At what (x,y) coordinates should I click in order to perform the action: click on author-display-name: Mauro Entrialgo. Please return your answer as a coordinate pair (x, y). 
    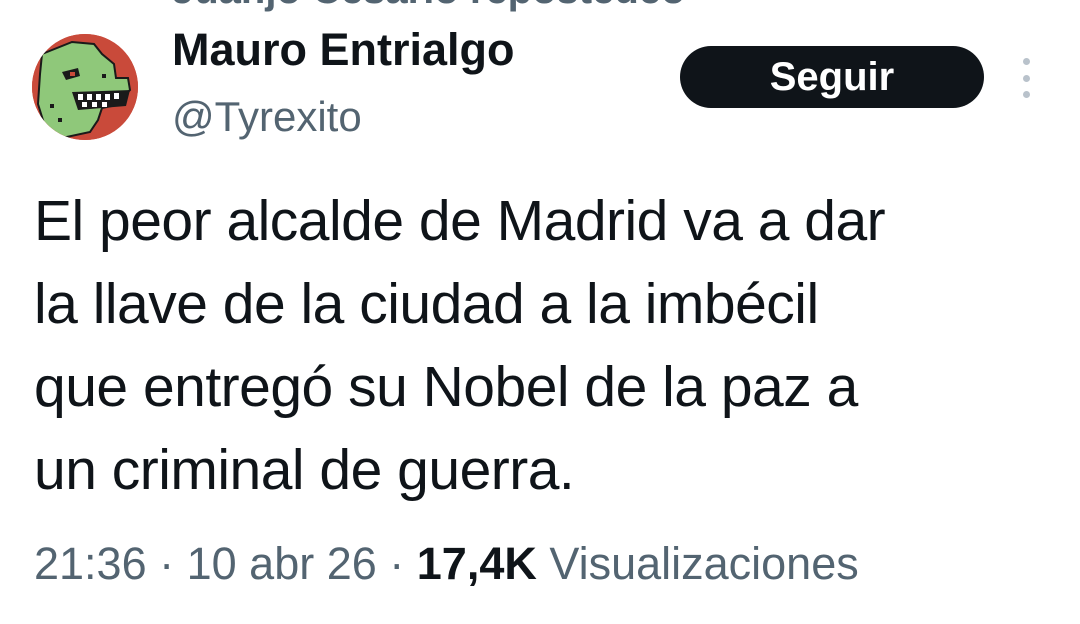
    Looking at the image, I should click on (343, 50).